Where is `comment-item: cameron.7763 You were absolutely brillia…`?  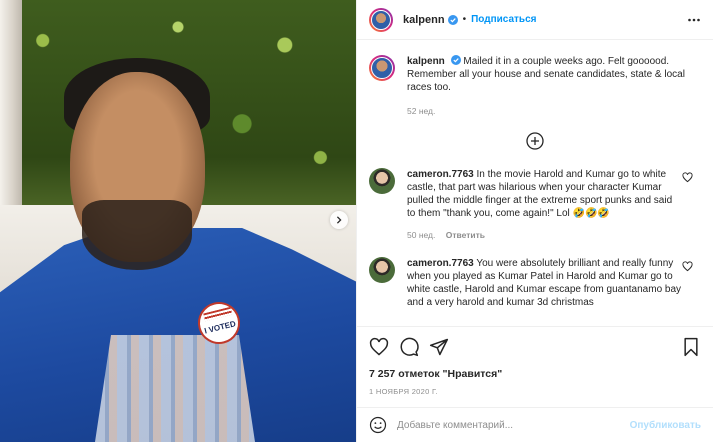
comment-item: cameron.7763 You were absolutely brillia… is located at coordinates (535, 283).